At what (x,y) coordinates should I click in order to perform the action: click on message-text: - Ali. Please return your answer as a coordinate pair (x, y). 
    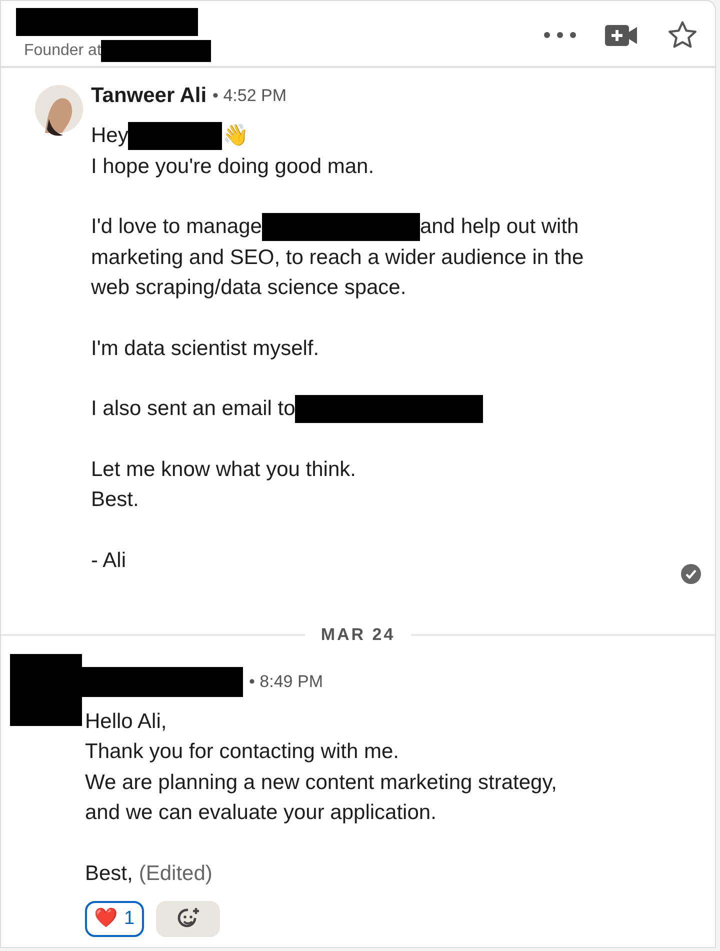
    Looking at the image, I should click on (108, 561).